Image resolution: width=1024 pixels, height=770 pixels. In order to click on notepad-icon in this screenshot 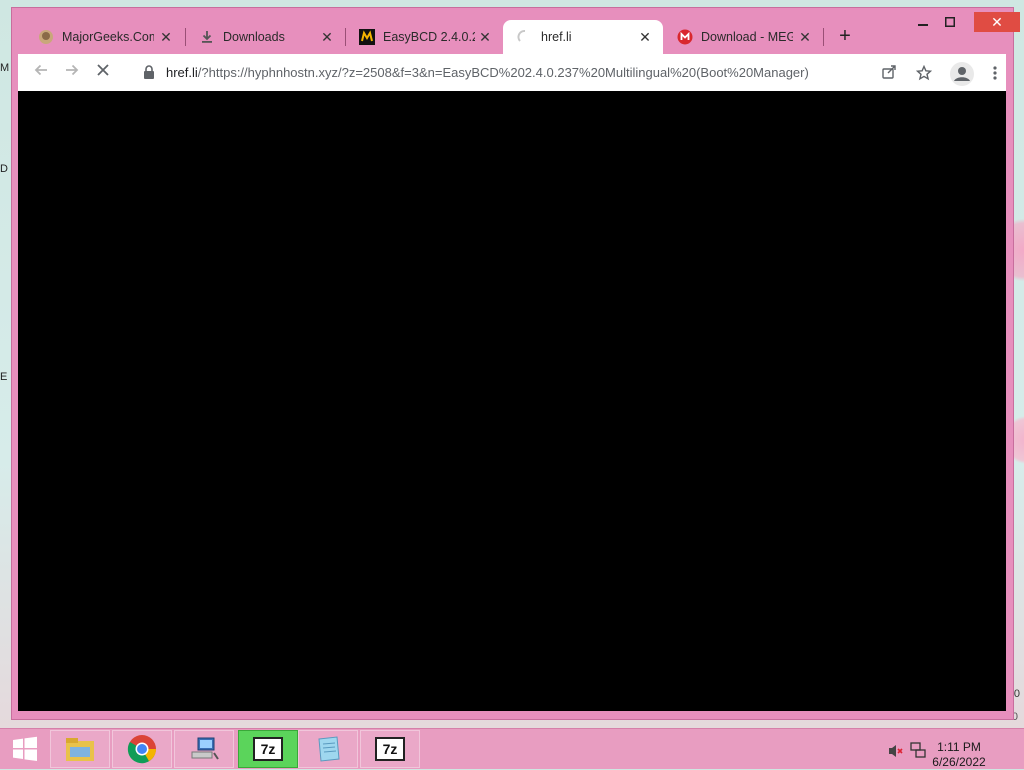, I will do `click(329, 749)`.